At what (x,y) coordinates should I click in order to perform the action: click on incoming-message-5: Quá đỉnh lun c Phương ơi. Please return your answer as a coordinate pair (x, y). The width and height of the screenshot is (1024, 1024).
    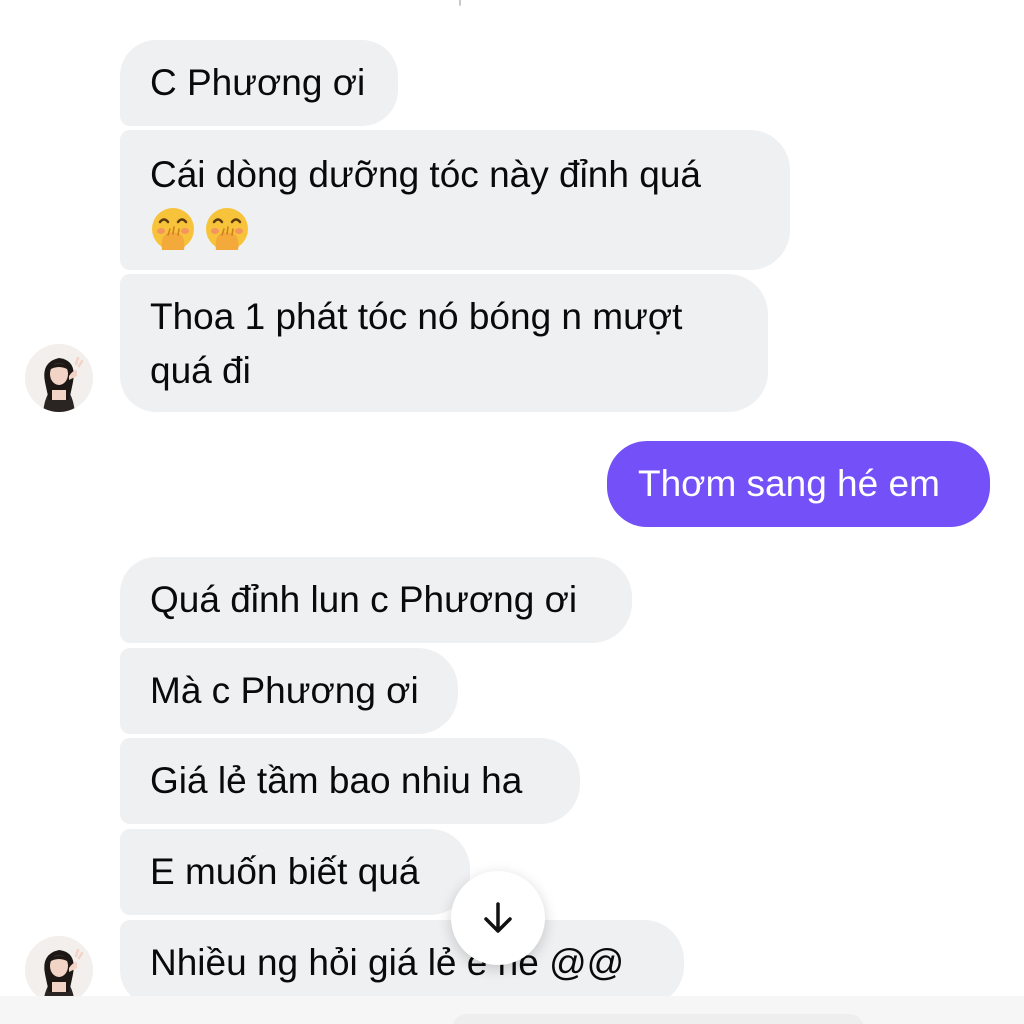
    Looking at the image, I should click on (376, 600).